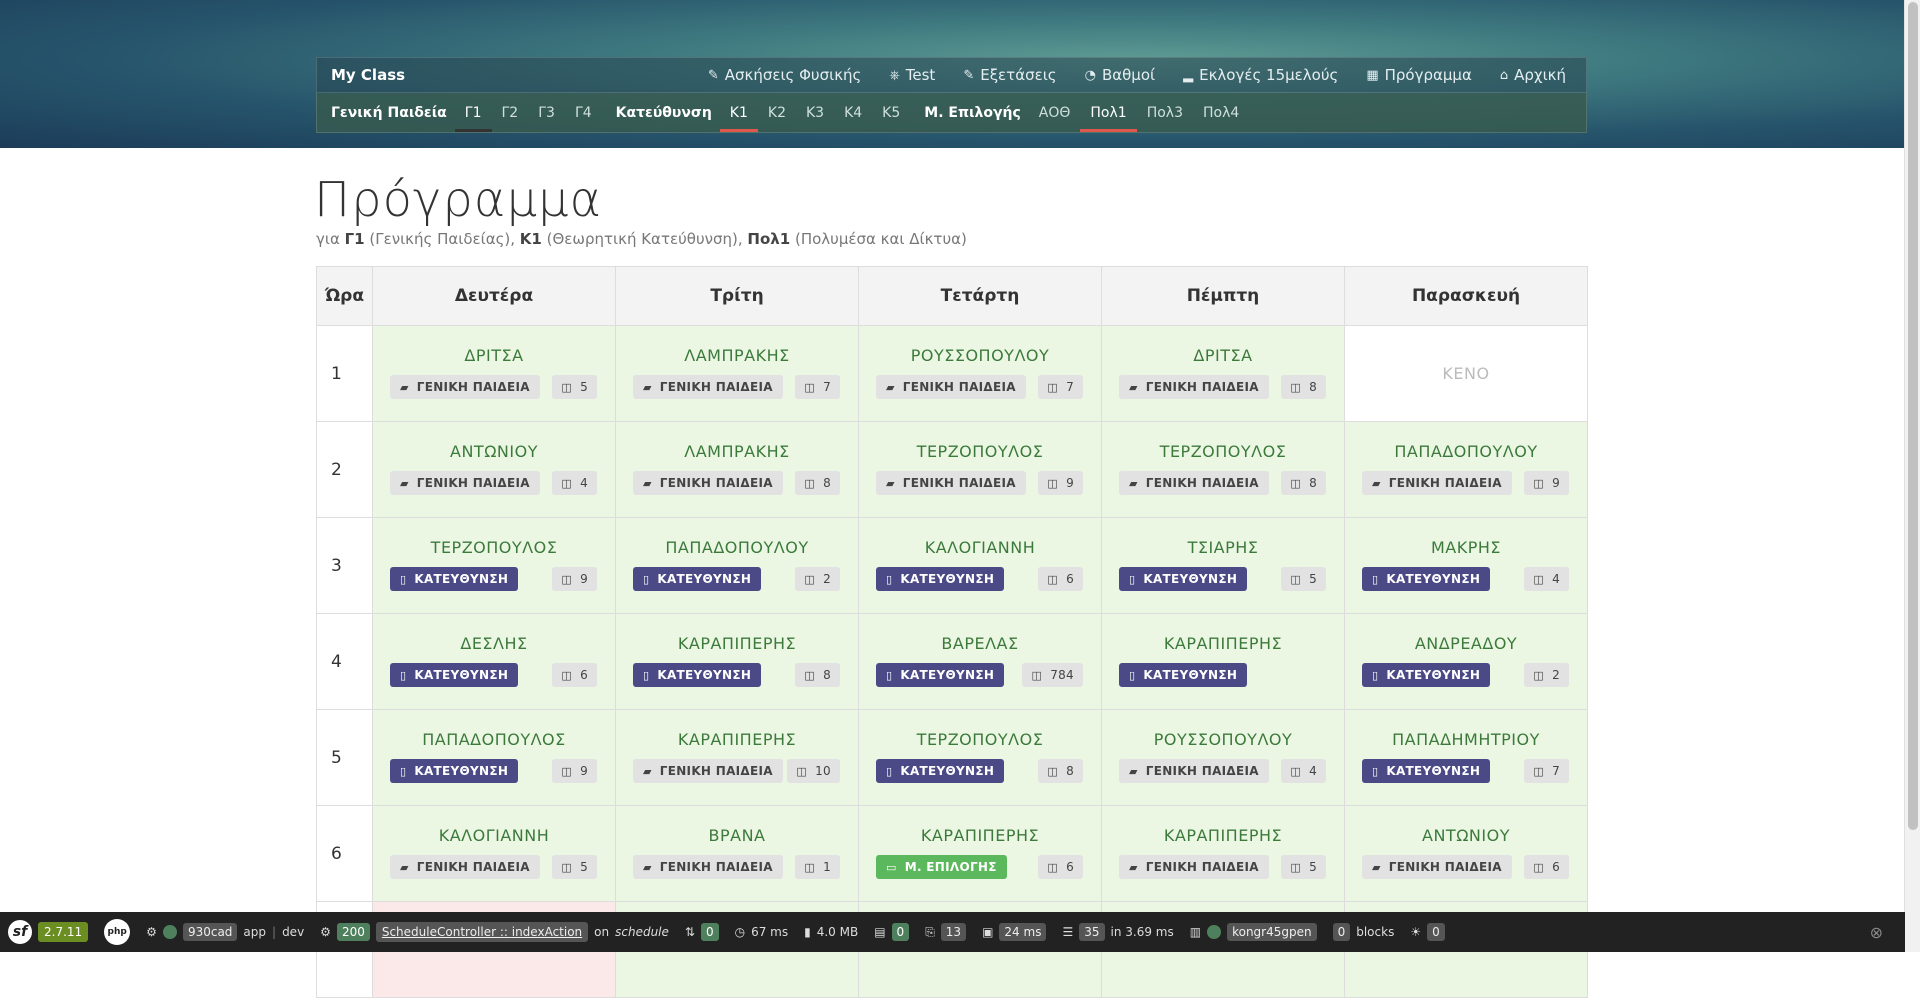 This screenshot has height=998, width=1920. I want to click on toolbar-logs: ▤ 0, so click(891, 932).